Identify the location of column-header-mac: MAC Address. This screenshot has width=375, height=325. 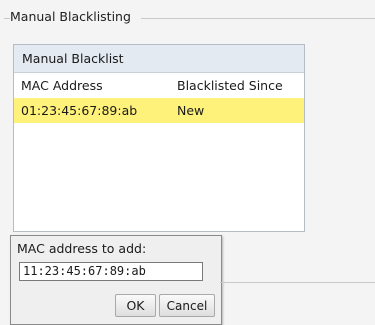
(62, 85).